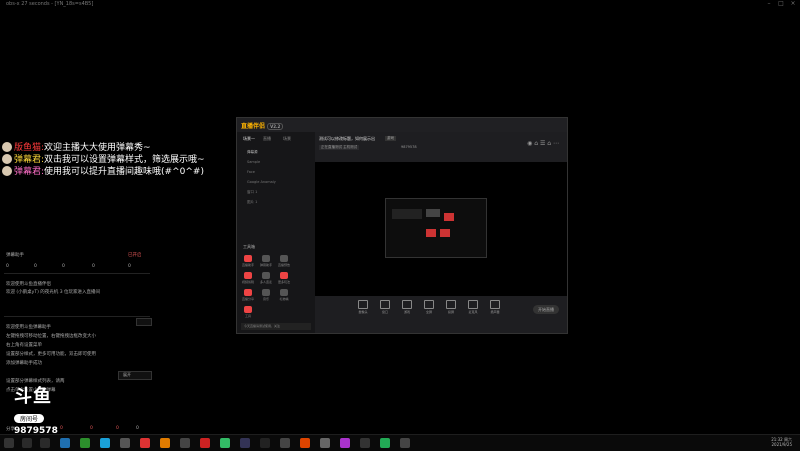 This screenshot has height=451, width=800. I want to click on tool-misc: 工具, so click(248, 312).